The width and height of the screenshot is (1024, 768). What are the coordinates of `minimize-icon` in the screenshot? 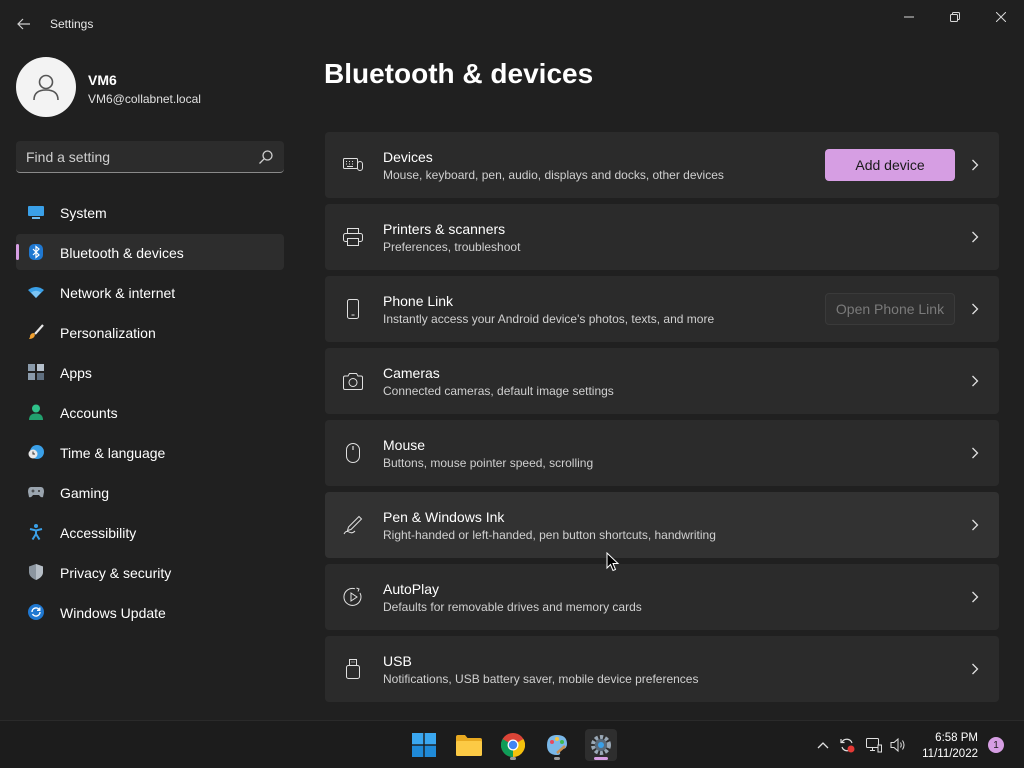 It's located at (909, 17).